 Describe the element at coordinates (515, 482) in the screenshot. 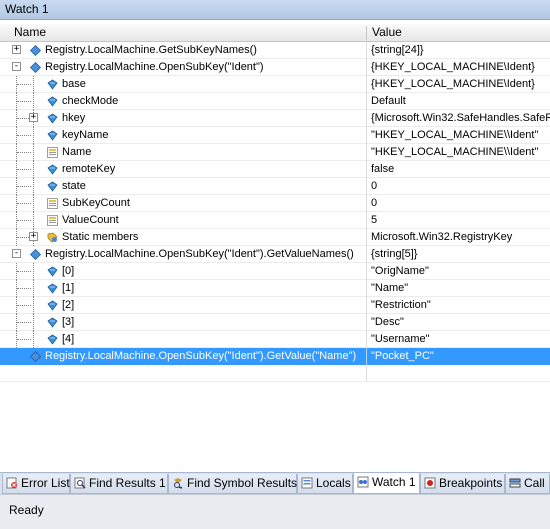

I see `call-stack-icon` at that location.